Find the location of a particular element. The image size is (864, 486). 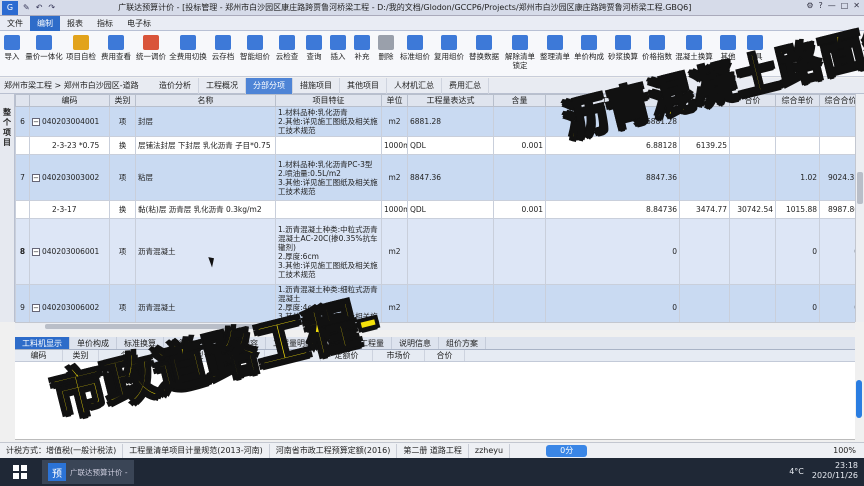

tab-2: 分部分项 is located at coordinates (269, 85).